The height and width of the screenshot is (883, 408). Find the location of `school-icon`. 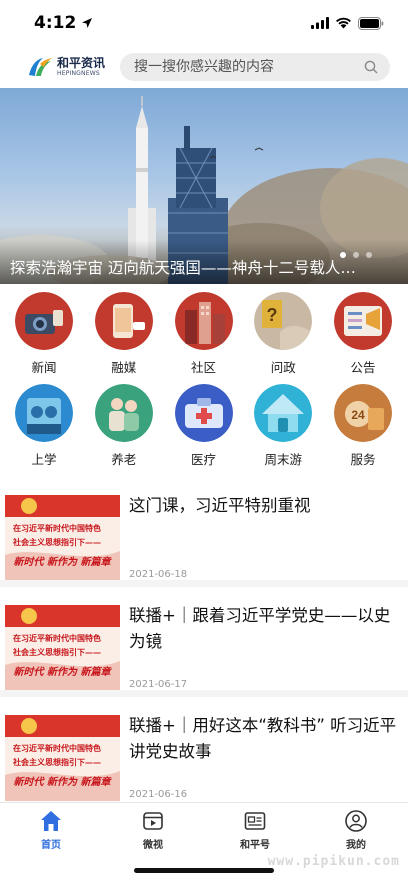

school-icon is located at coordinates (44, 413).